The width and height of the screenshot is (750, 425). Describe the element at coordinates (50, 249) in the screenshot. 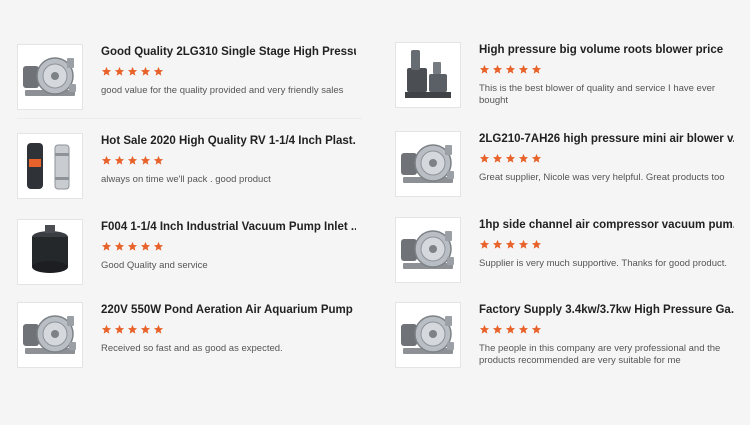

I see `filter-icon` at that location.